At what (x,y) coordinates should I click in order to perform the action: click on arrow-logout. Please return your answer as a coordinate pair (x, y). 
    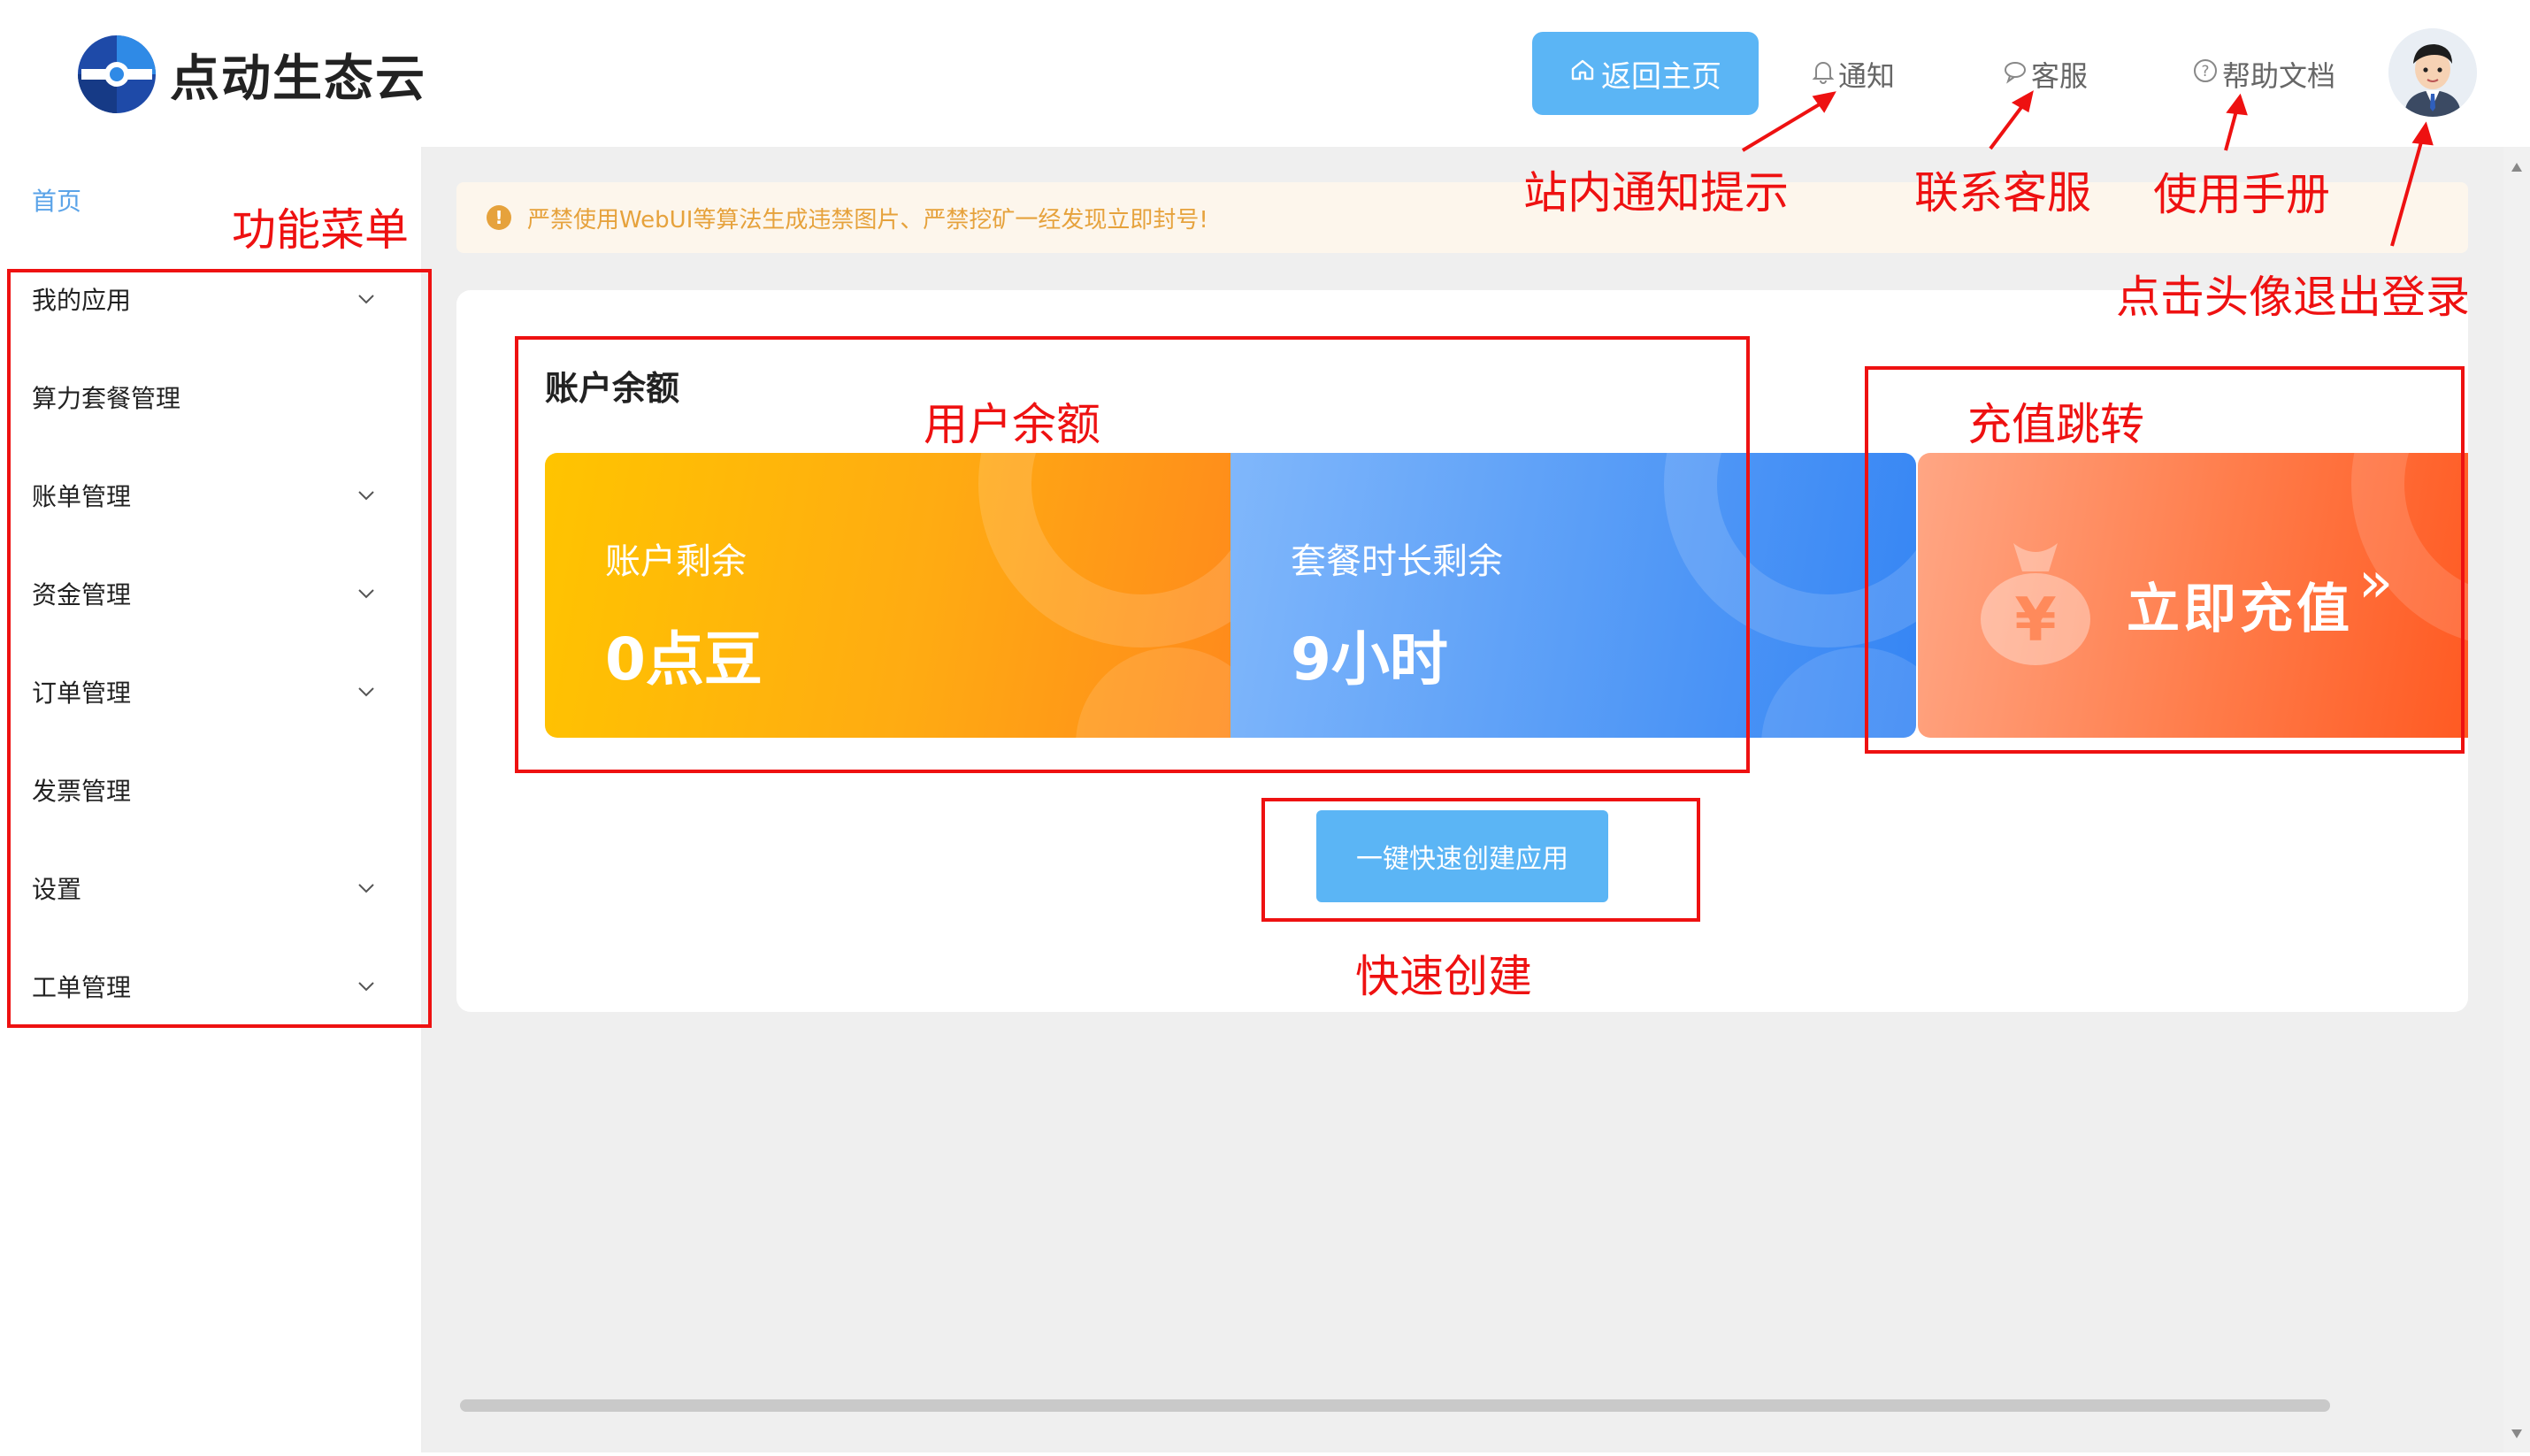
    Looking at the image, I should click on (2408, 189).